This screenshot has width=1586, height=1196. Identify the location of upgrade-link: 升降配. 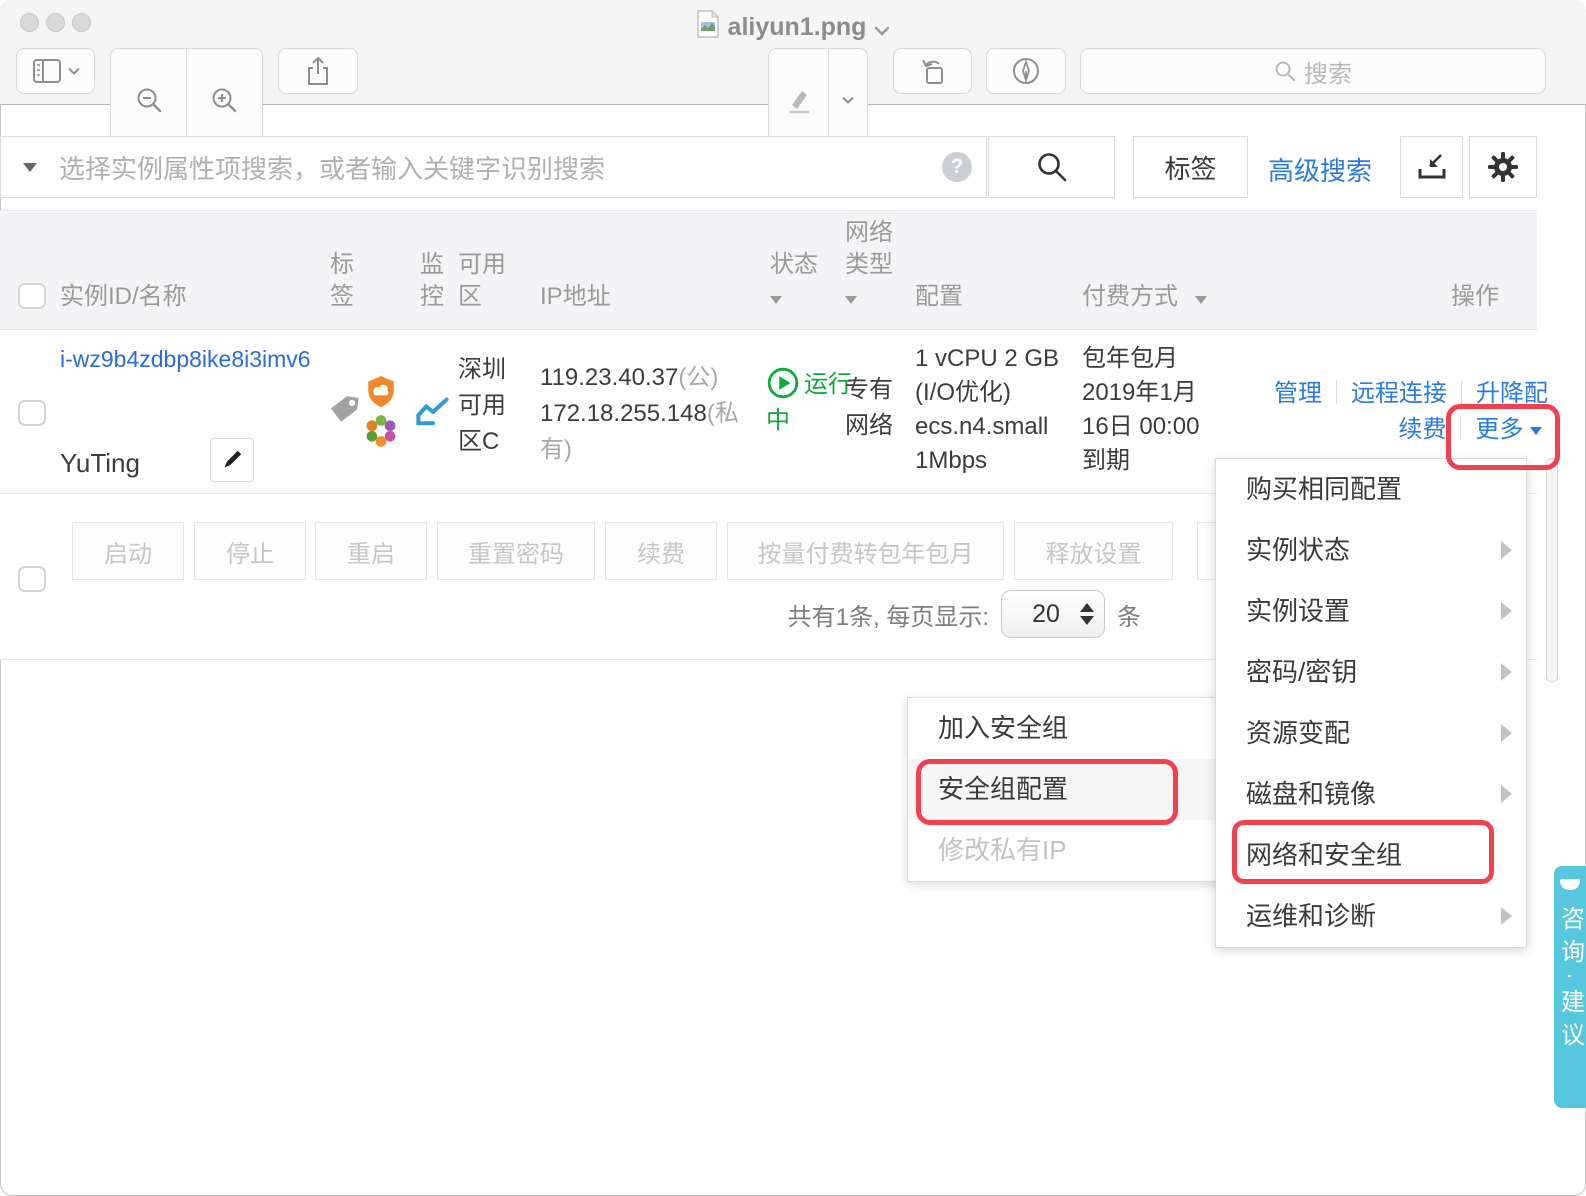
(1512, 393).